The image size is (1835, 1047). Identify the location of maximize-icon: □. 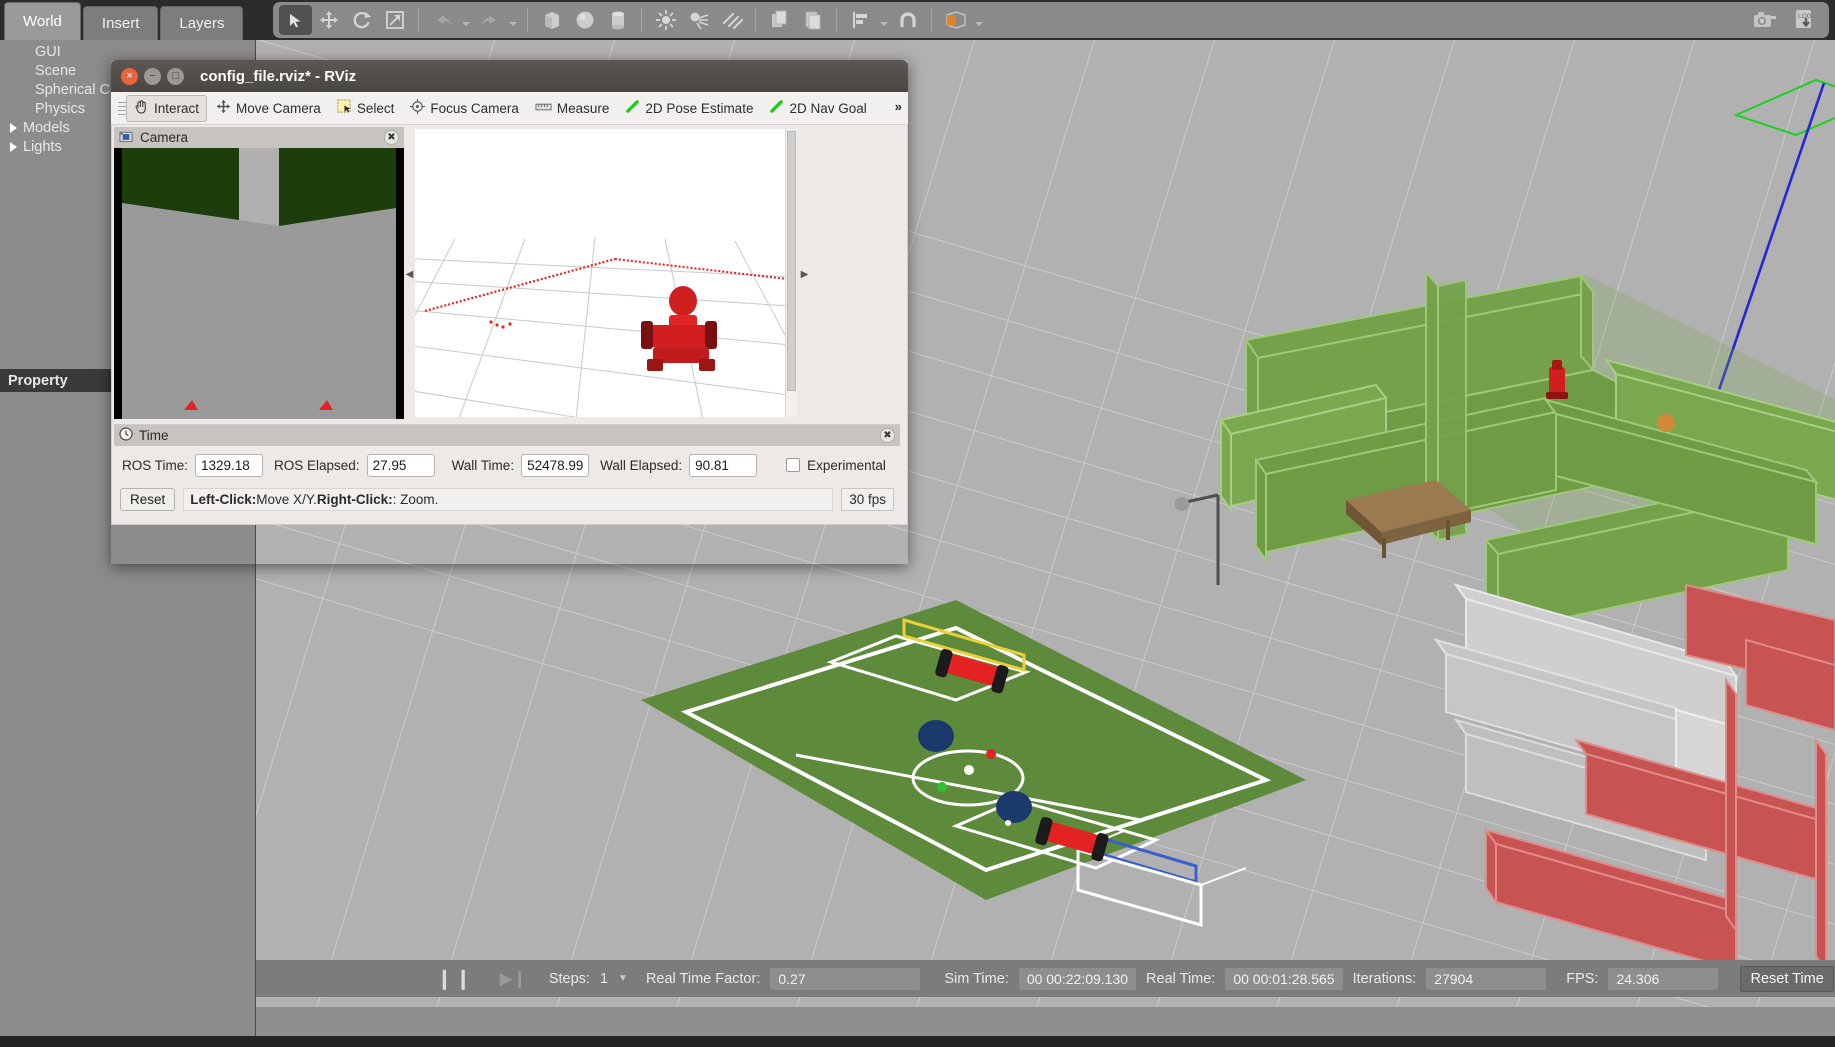
(175, 76).